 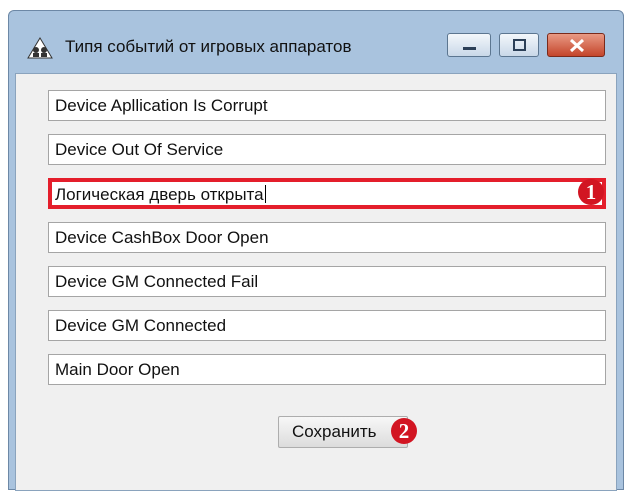 I want to click on event-type-field-3-text: Логическая дверь открыта, so click(x=159, y=194).